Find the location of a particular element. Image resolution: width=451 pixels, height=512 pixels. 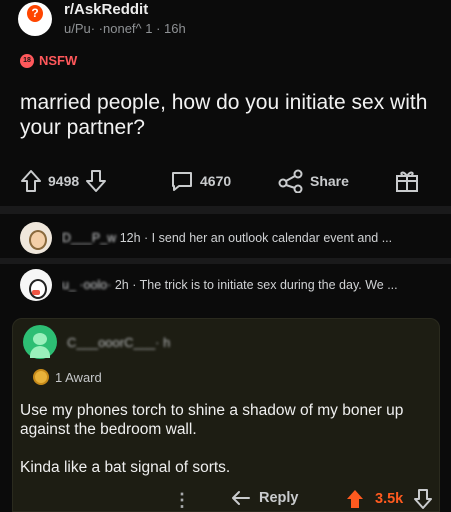

nsfw-icon: 18 is located at coordinates (27, 60).